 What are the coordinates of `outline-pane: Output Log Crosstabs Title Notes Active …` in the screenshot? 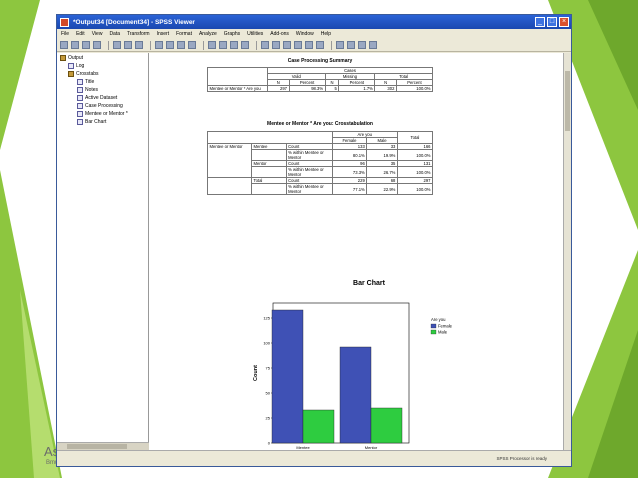 It's located at (103, 251).